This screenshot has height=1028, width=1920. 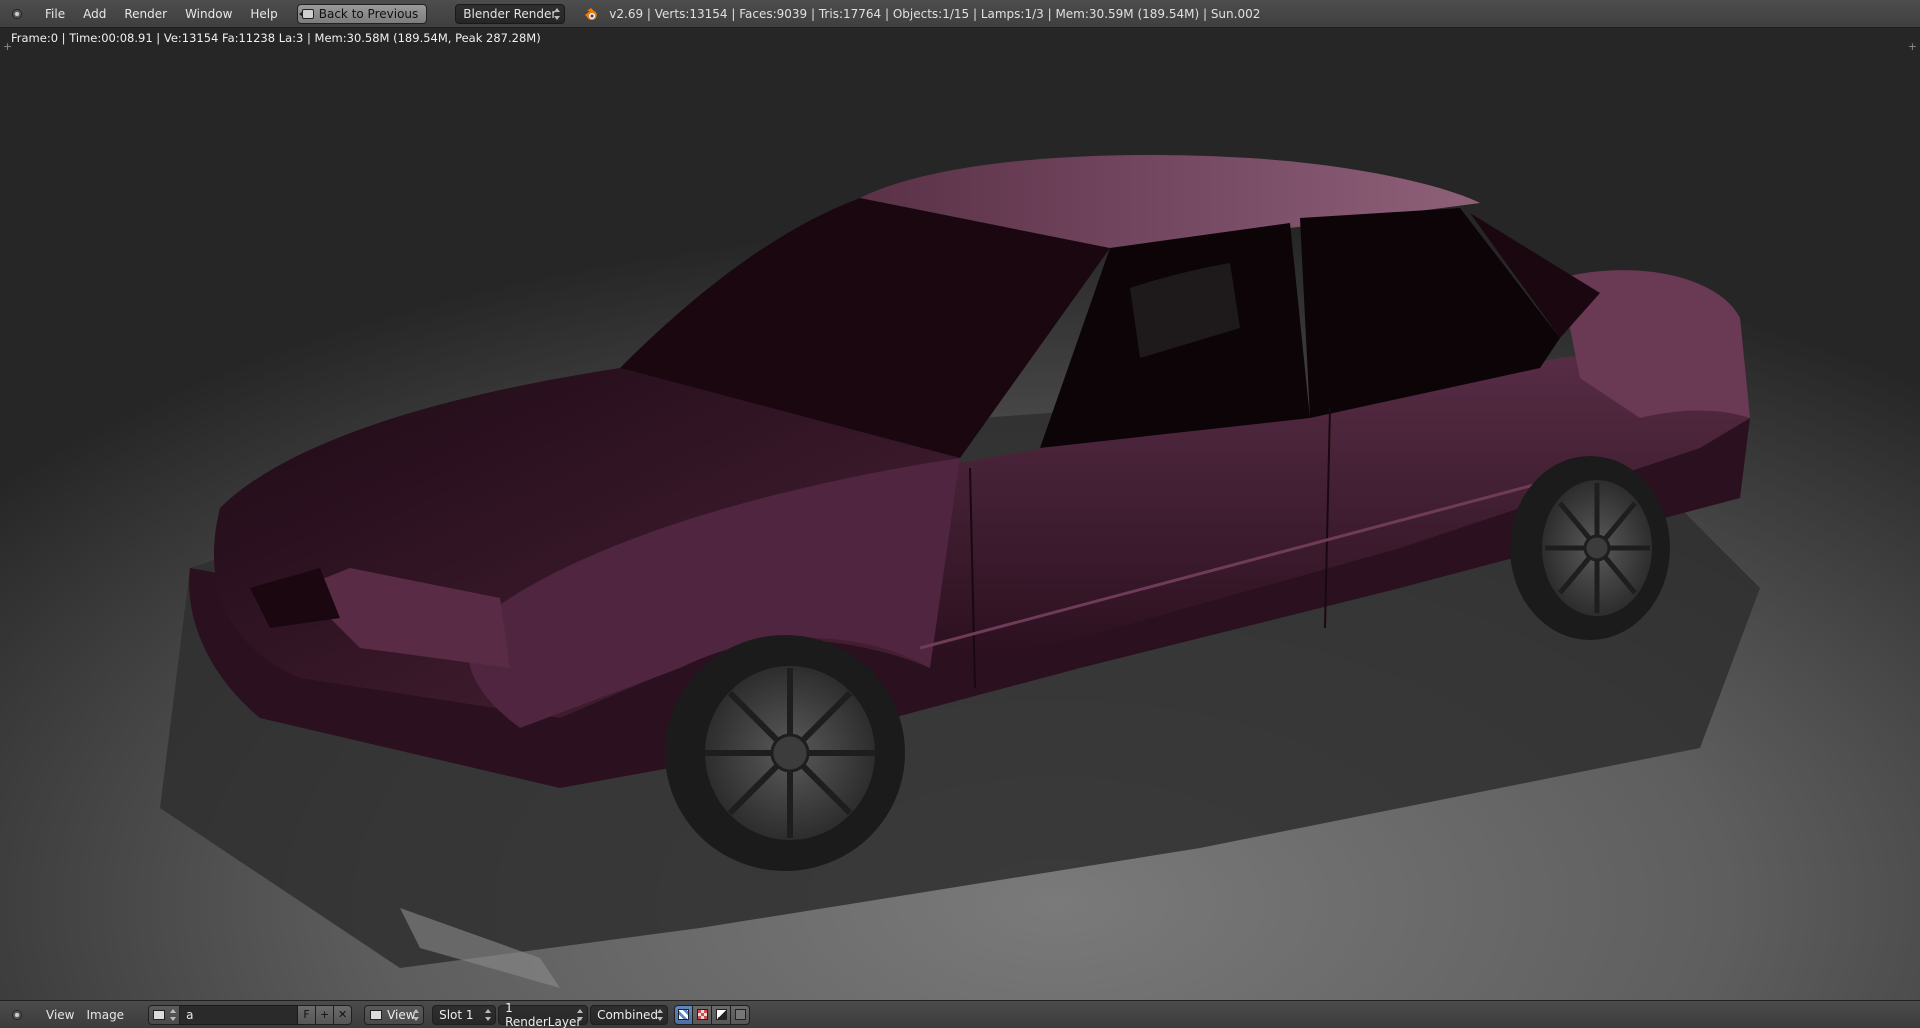 What do you see at coordinates (17, 1014) in the screenshot?
I see `editor-type-icon` at bounding box center [17, 1014].